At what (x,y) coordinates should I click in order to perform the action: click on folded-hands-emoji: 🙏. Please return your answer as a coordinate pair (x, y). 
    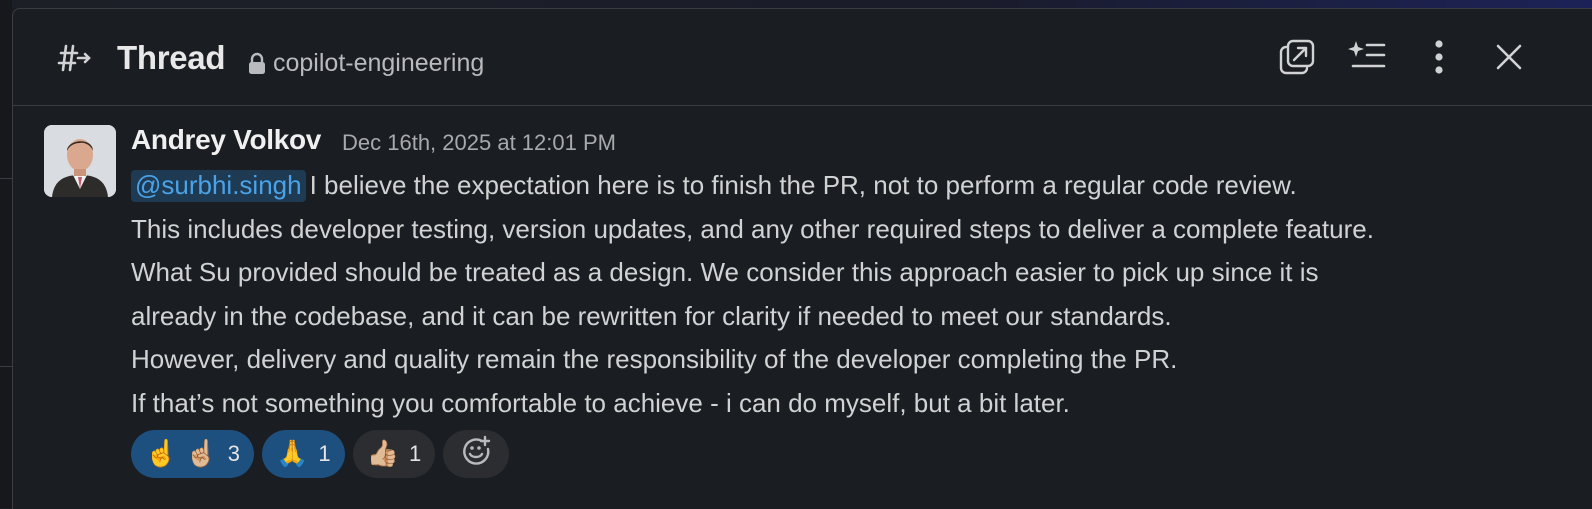
    Looking at the image, I should click on (292, 454).